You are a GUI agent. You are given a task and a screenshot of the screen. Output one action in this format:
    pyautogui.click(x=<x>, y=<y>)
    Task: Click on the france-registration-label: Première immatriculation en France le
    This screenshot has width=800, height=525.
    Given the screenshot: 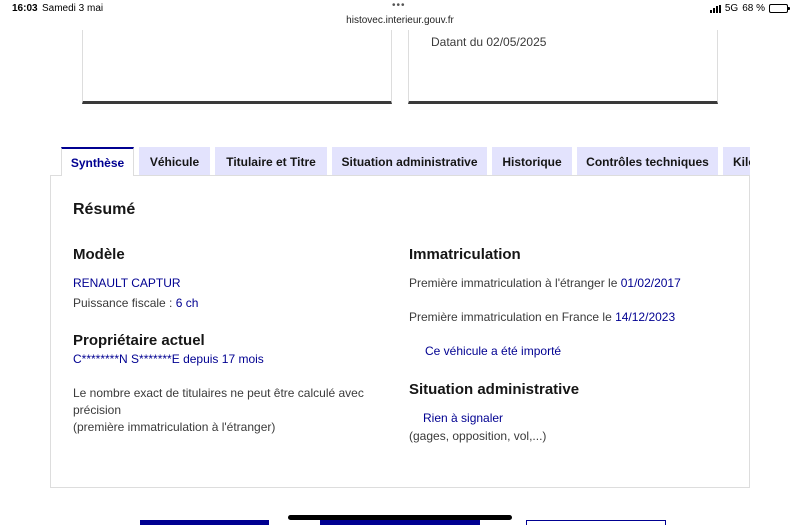 What is the action you would take?
    pyautogui.click(x=512, y=317)
    